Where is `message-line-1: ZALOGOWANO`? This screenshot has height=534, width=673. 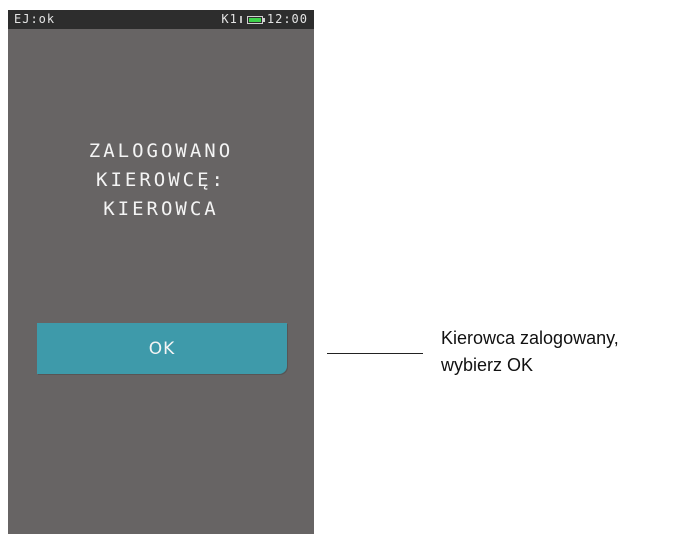 message-line-1: ZALOGOWANO is located at coordinates (161, 151).